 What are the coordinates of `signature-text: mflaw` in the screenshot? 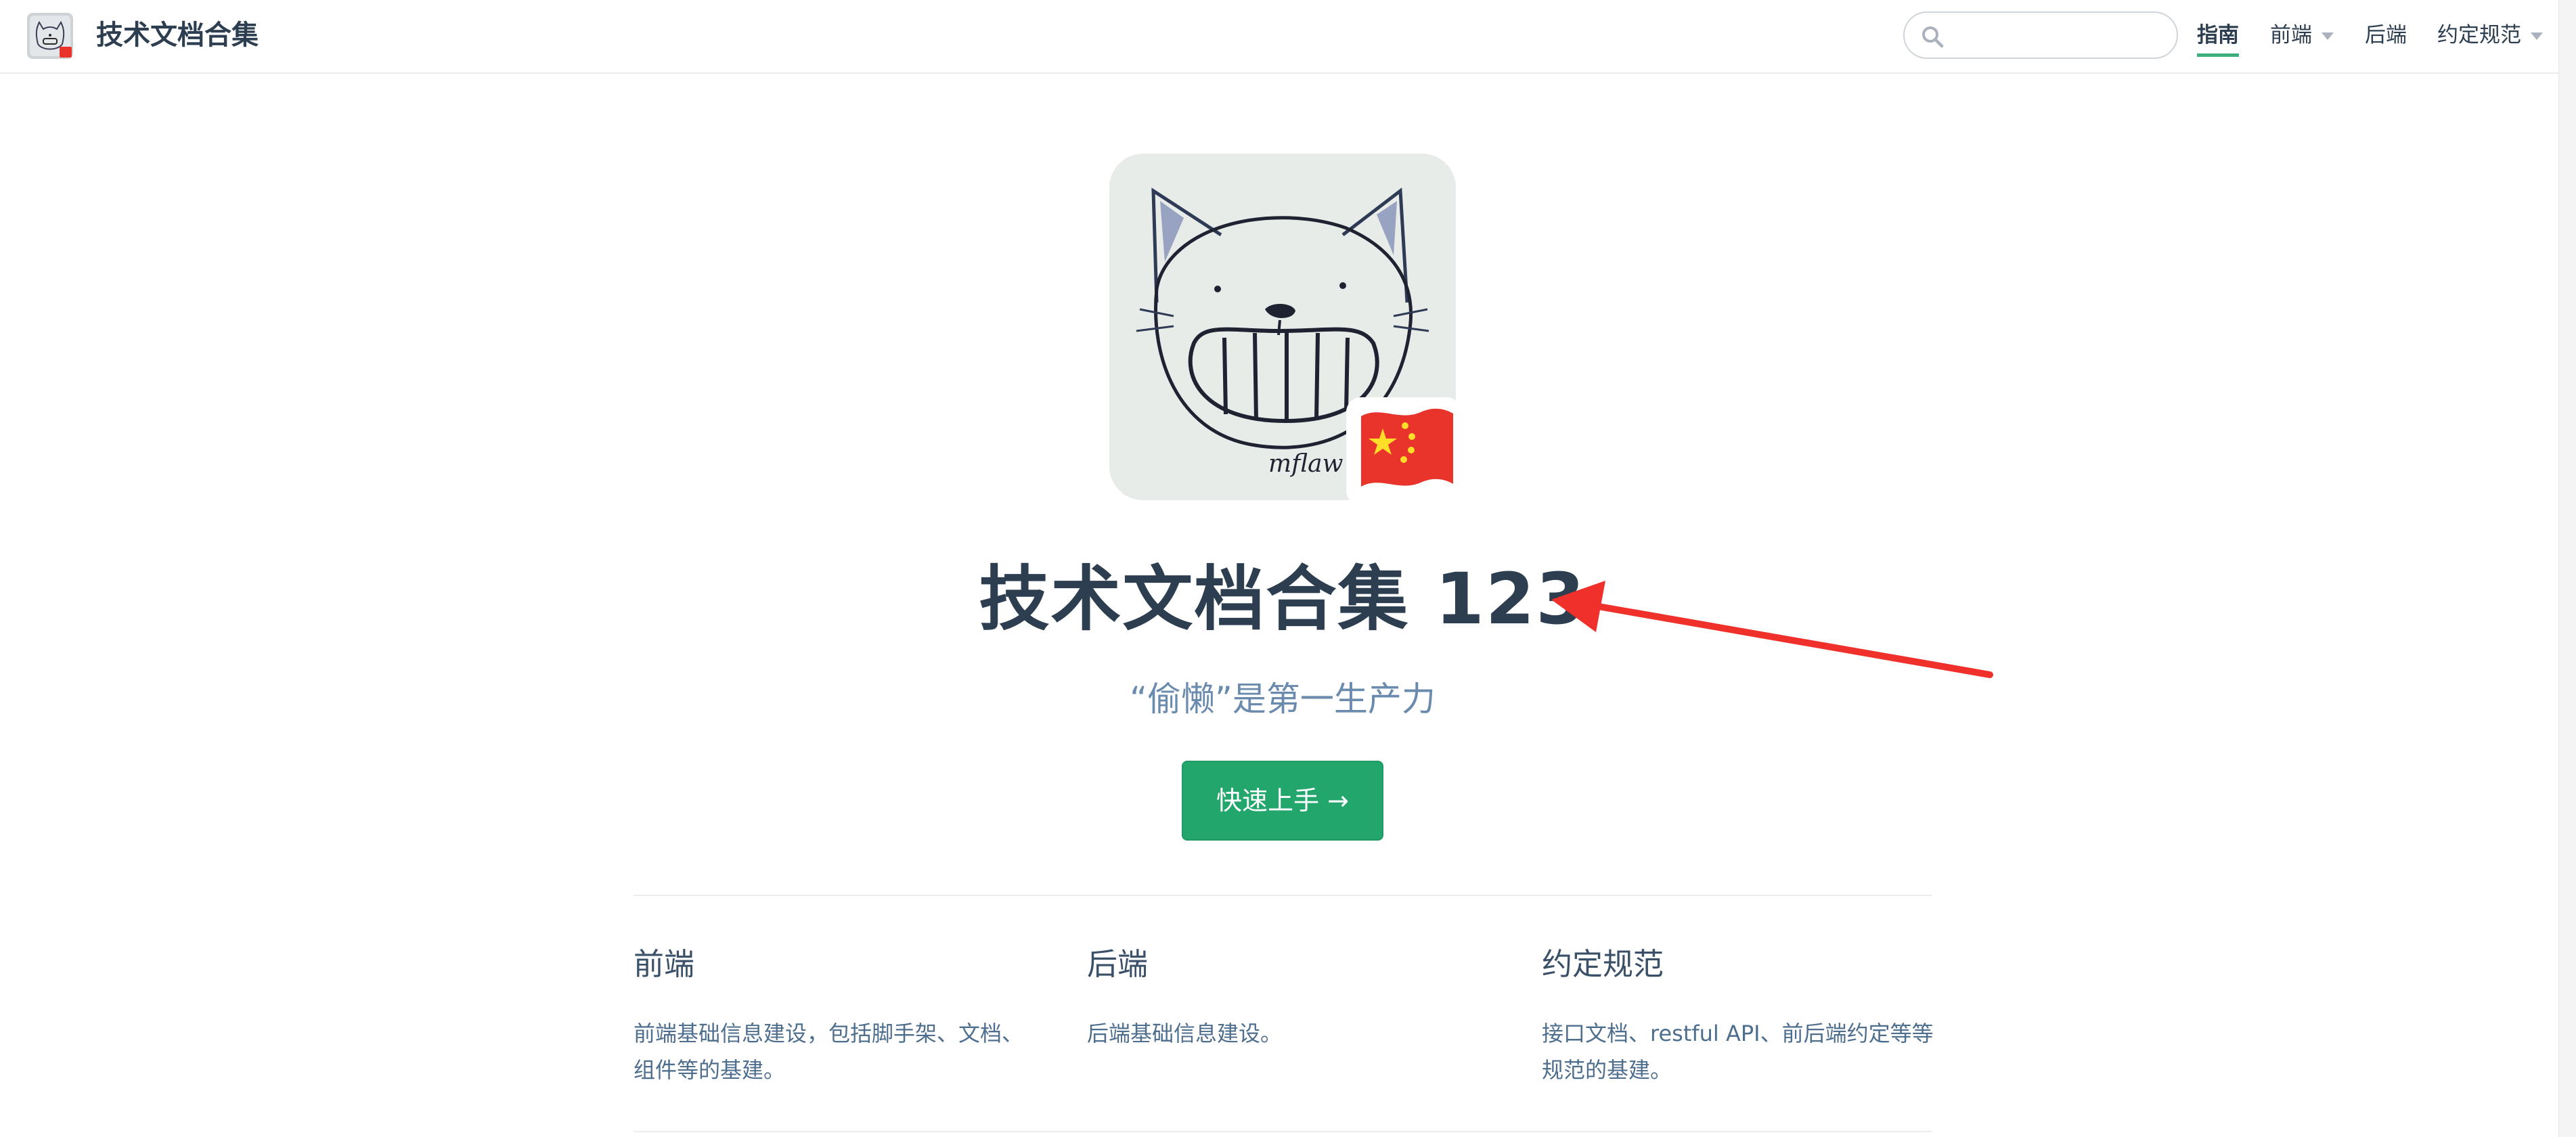 It's located at (1305, 464).